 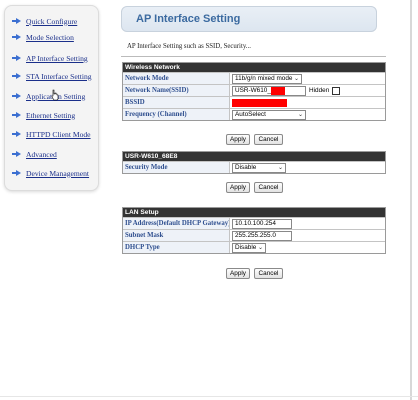 I want to click on sidebar-item-mode-selection: Mode Selection, so click(x=43, y=37).